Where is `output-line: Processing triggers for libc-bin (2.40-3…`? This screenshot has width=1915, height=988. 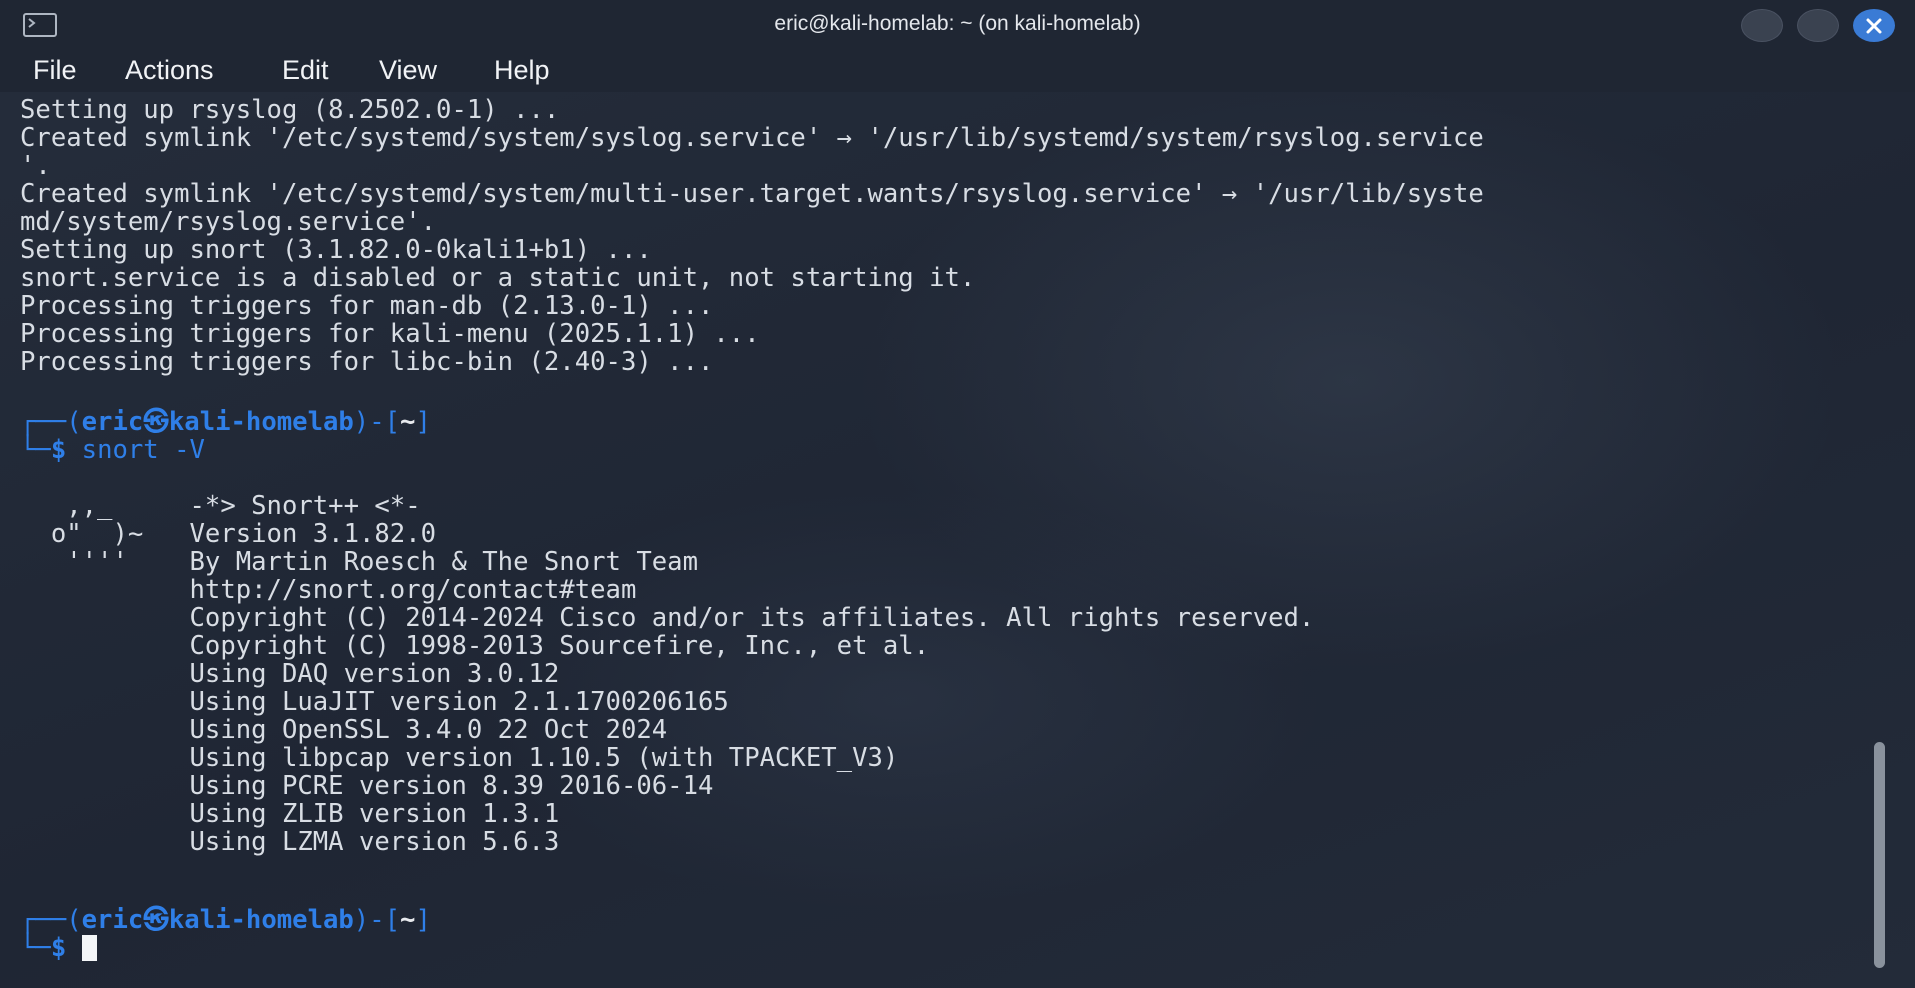 output-line: Processing triggers for libc-bin (2.40-3… is located at coordinates (367, 362).